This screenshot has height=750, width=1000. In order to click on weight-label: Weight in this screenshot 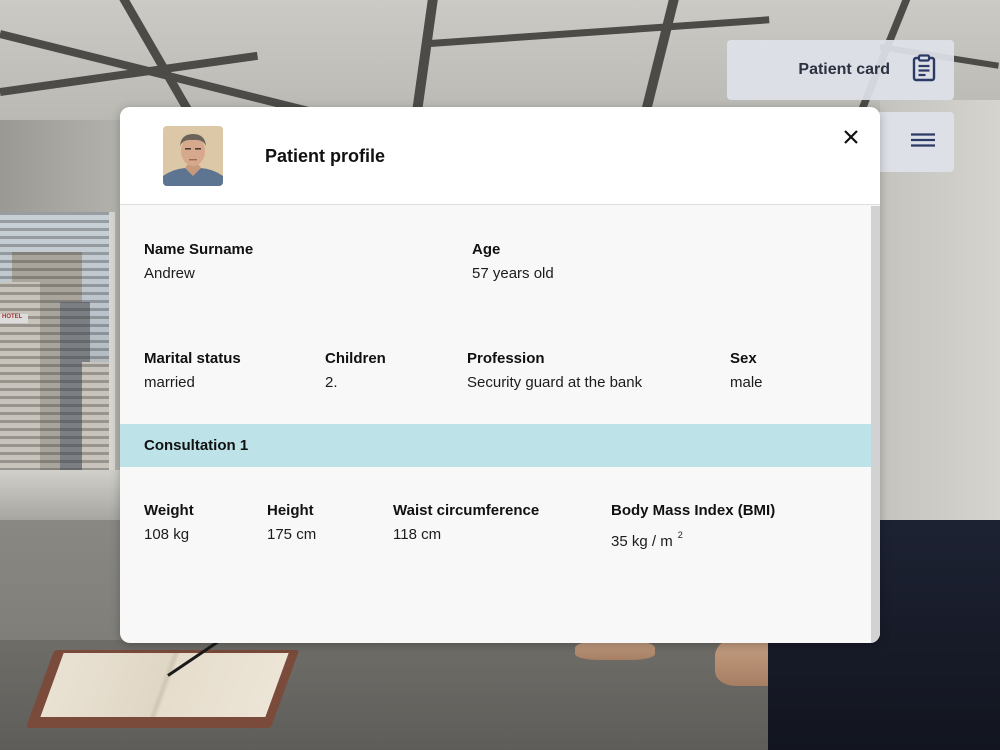, I will do `click(169, 510)`.